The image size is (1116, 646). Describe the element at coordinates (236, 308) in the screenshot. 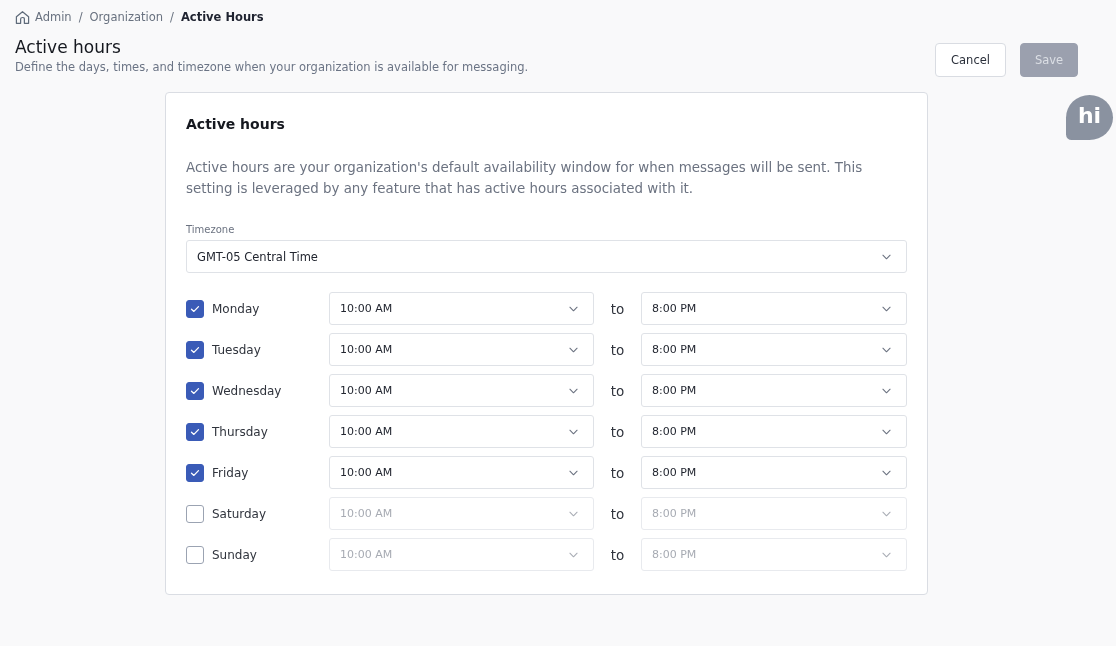

I see `day-label: Monday` at that location.